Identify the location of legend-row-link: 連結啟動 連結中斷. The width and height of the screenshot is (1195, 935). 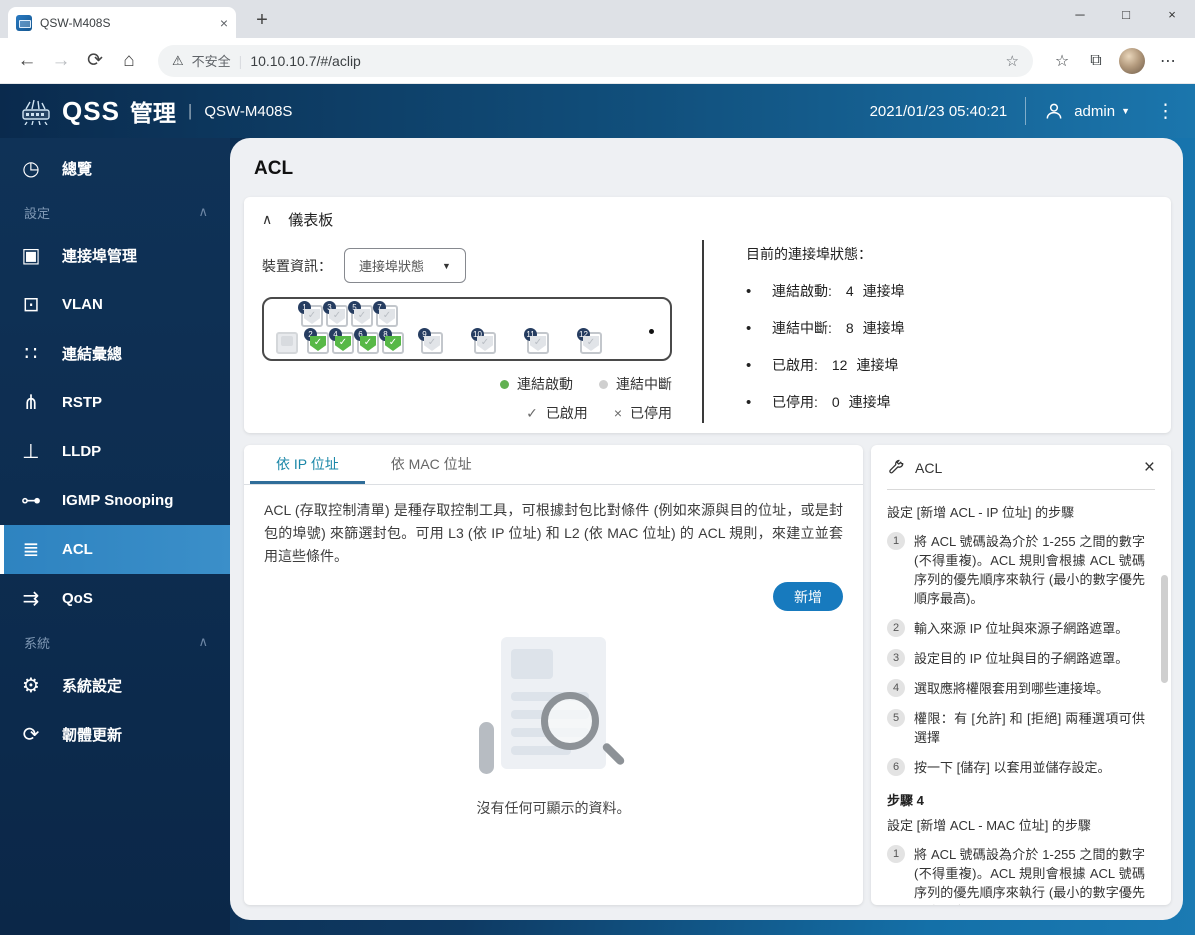
(467, 384).